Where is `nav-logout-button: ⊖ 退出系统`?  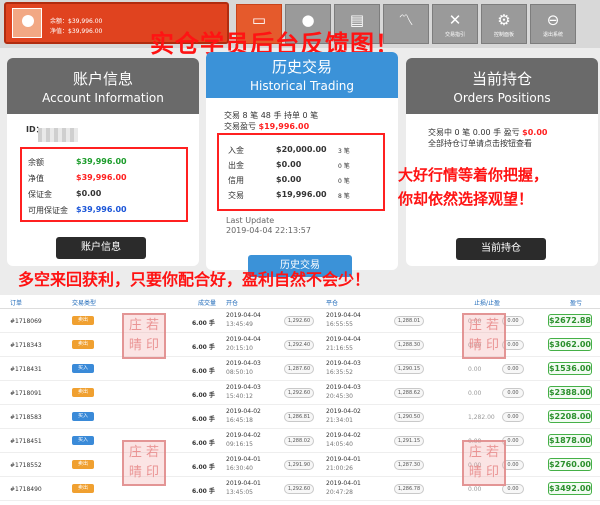
nav-logout-button: ⊖ 退出系统 is located at coordinates (553, 24).